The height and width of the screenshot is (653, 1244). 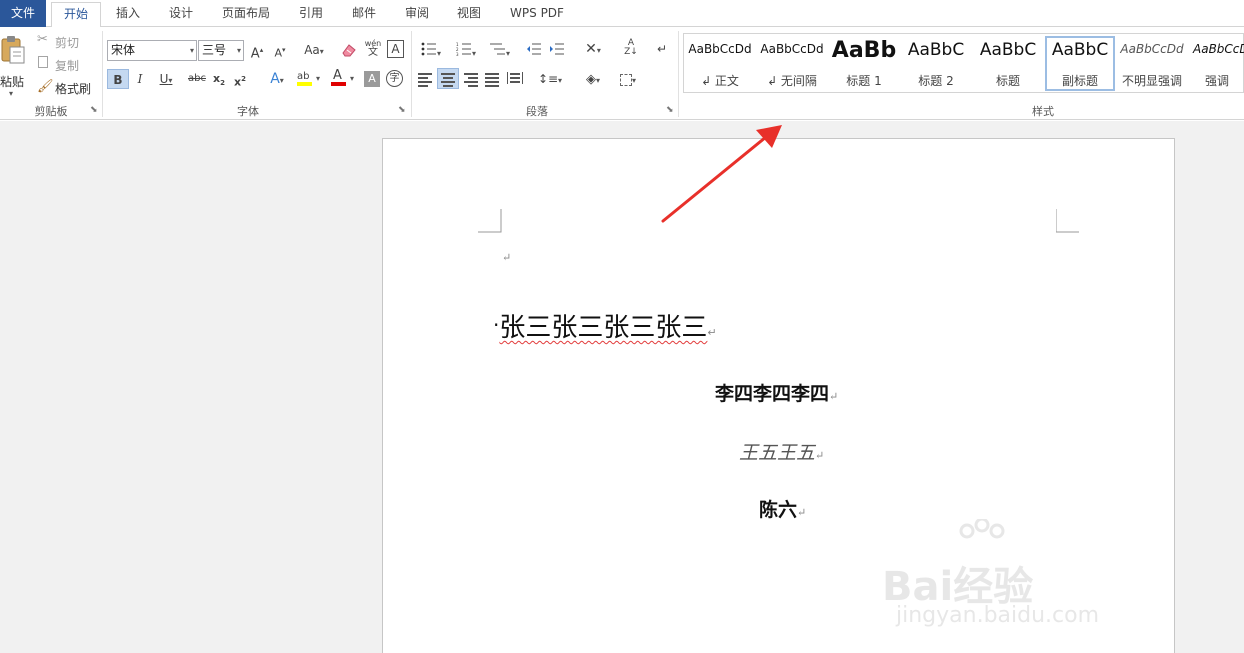 What do you see at coordinates (776, 392) in the screenshot?
I see `doc-line-2: 李四李四李四↵` at bounding box center [776, 392].